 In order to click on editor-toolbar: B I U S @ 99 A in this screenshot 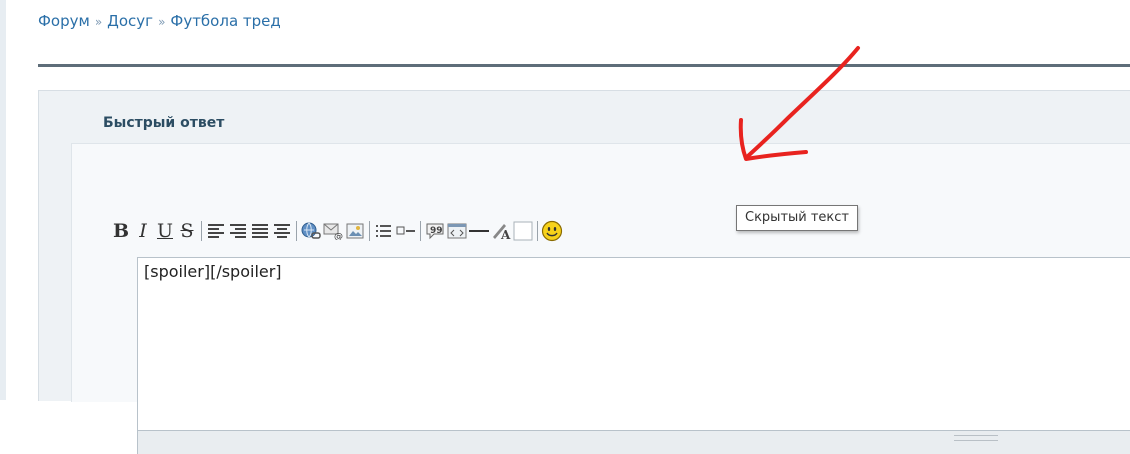, I will do `click(336, 231)`.